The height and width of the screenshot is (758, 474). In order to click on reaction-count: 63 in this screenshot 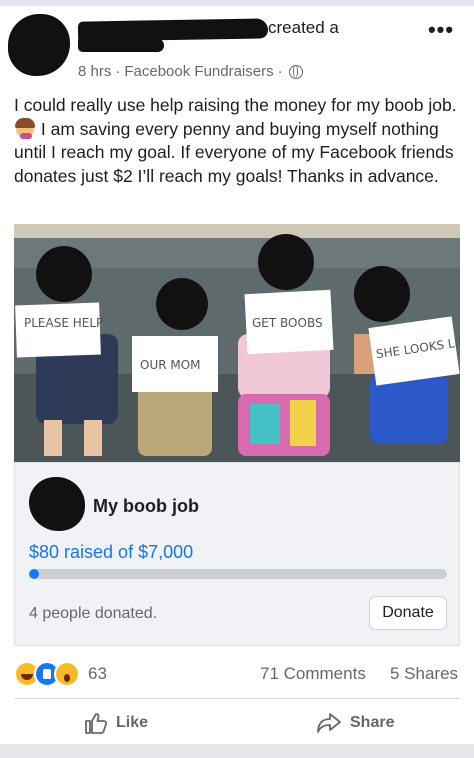, I will do `click(97, 673)`.